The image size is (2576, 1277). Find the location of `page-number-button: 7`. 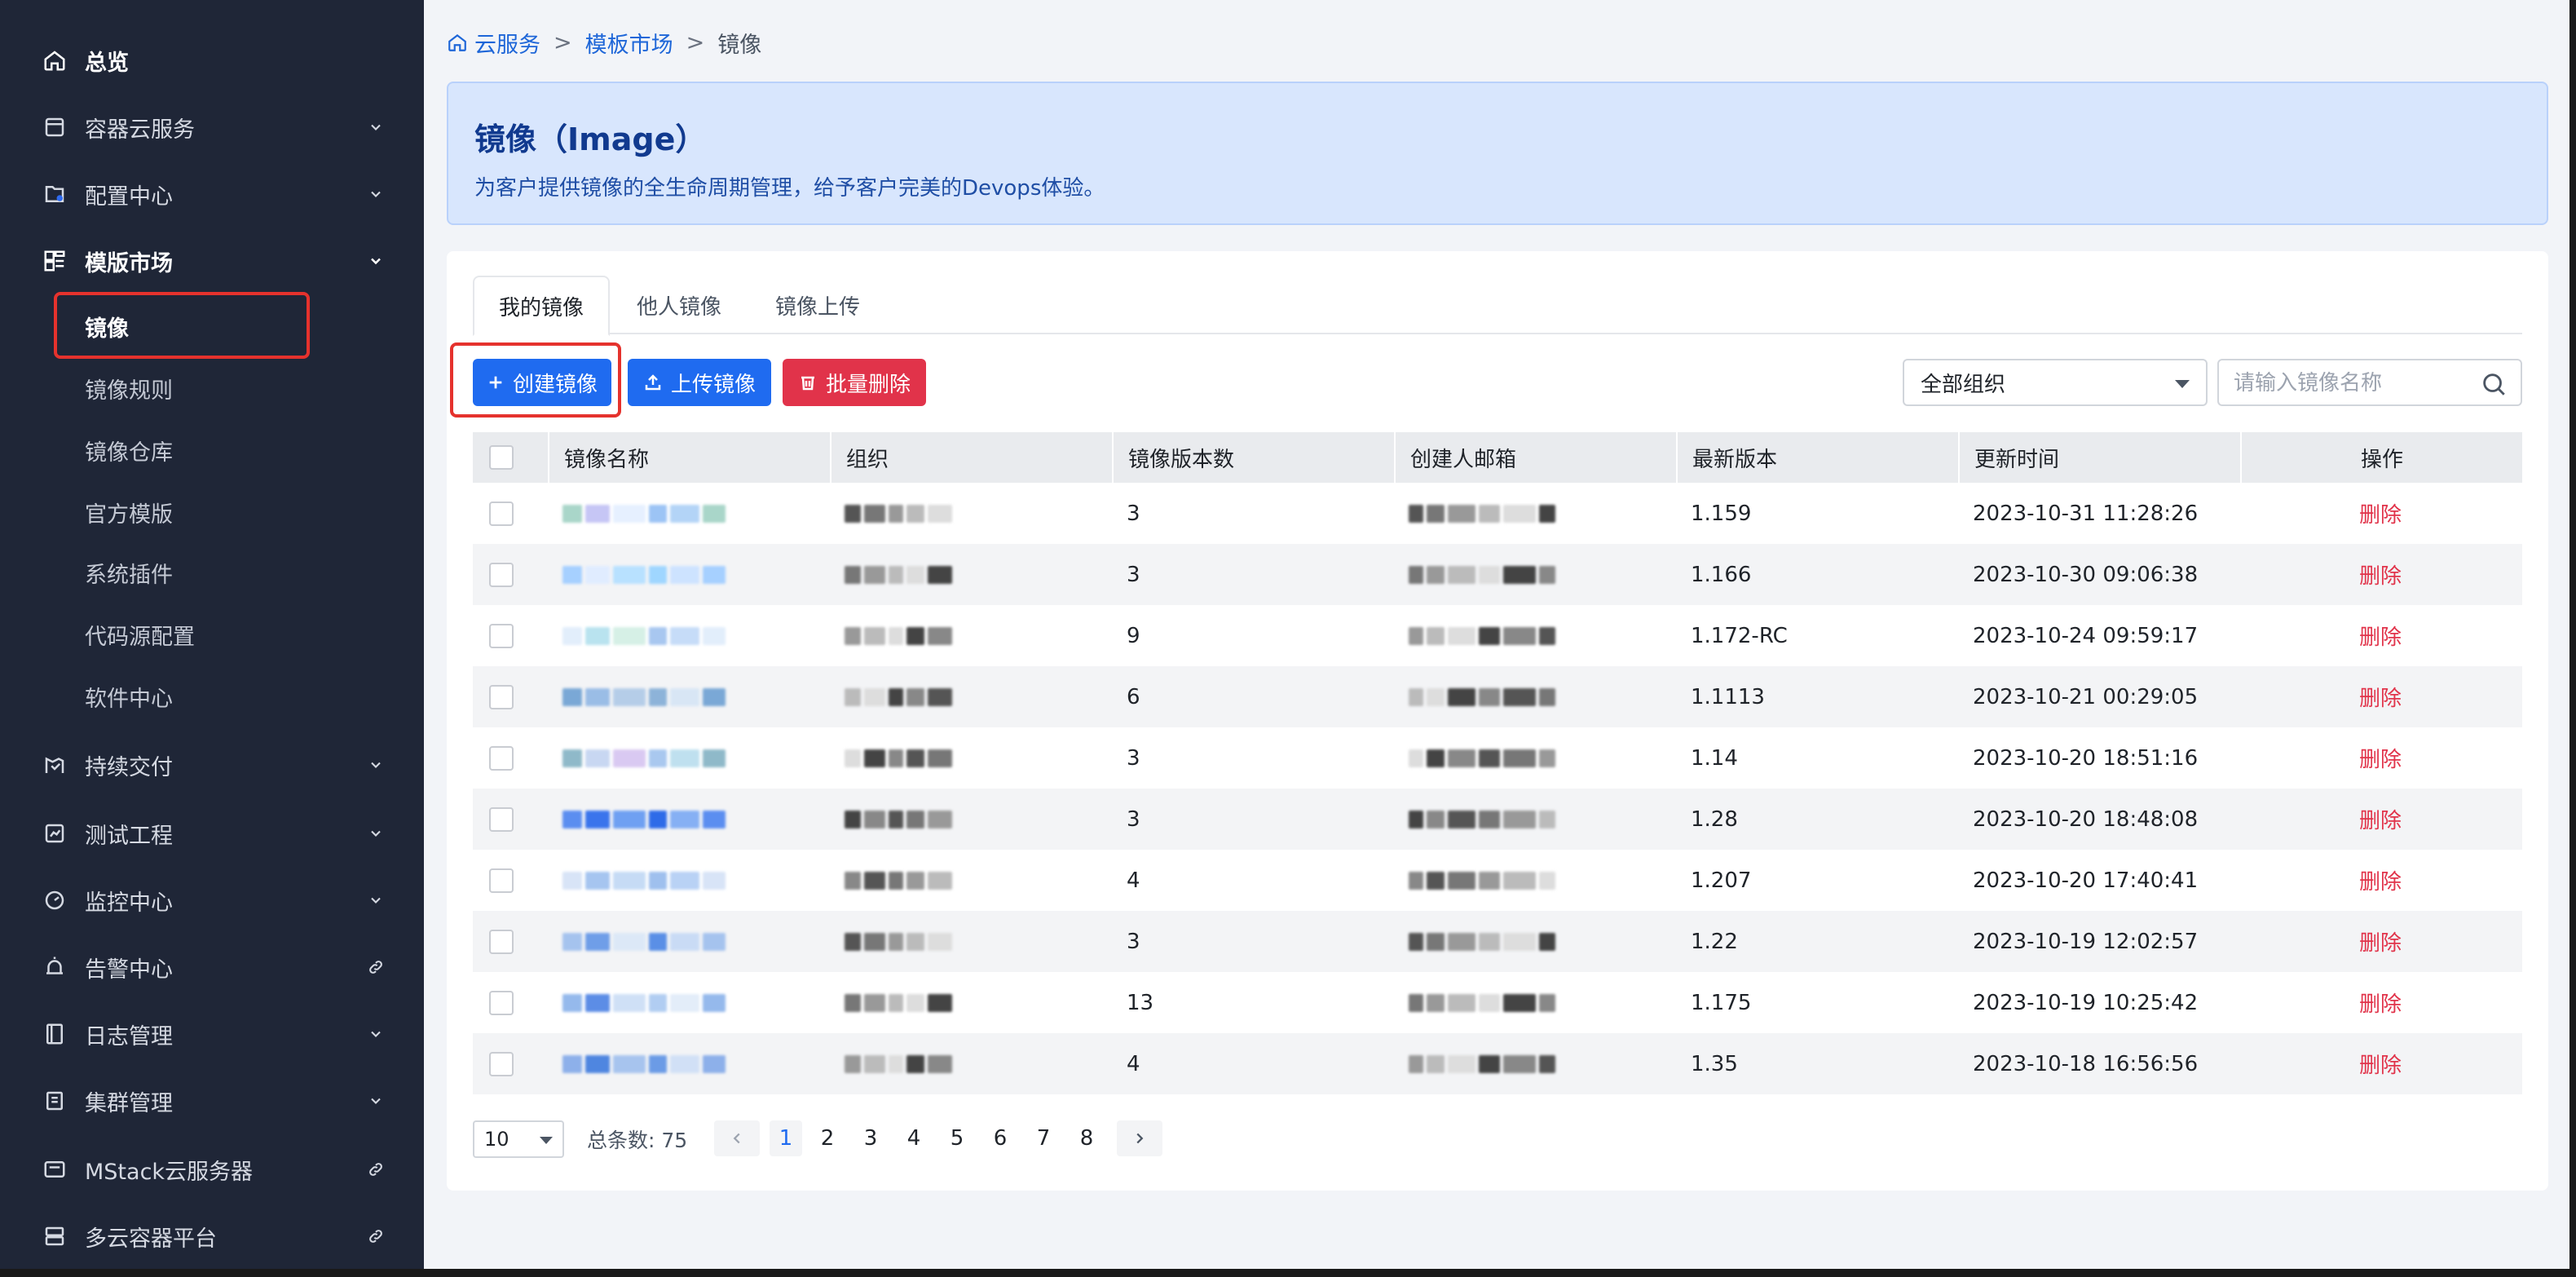

page-number-button: 7 is located at coordinates (1043, 1138).